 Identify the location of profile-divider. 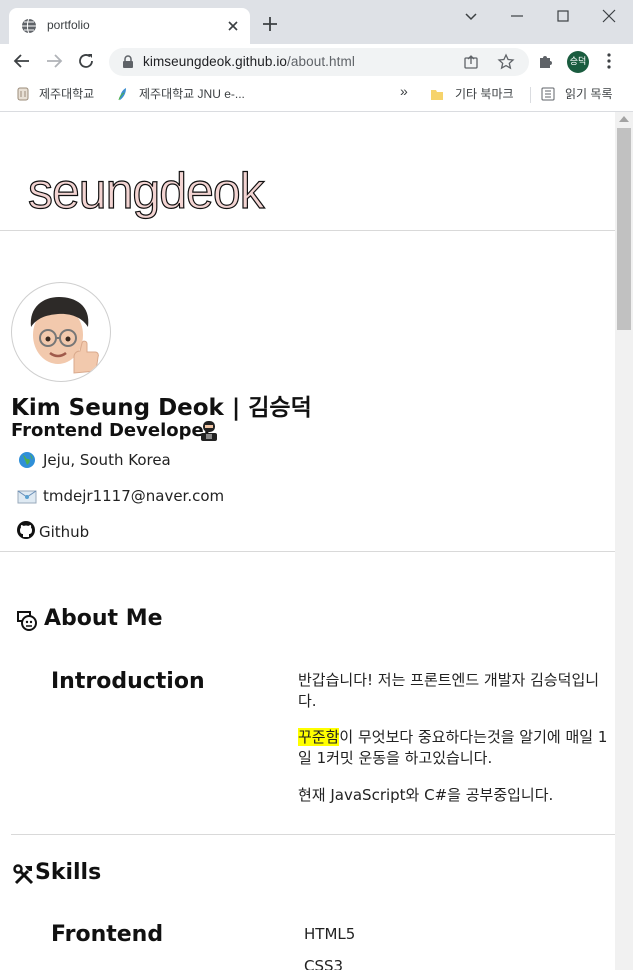
(307, 551).